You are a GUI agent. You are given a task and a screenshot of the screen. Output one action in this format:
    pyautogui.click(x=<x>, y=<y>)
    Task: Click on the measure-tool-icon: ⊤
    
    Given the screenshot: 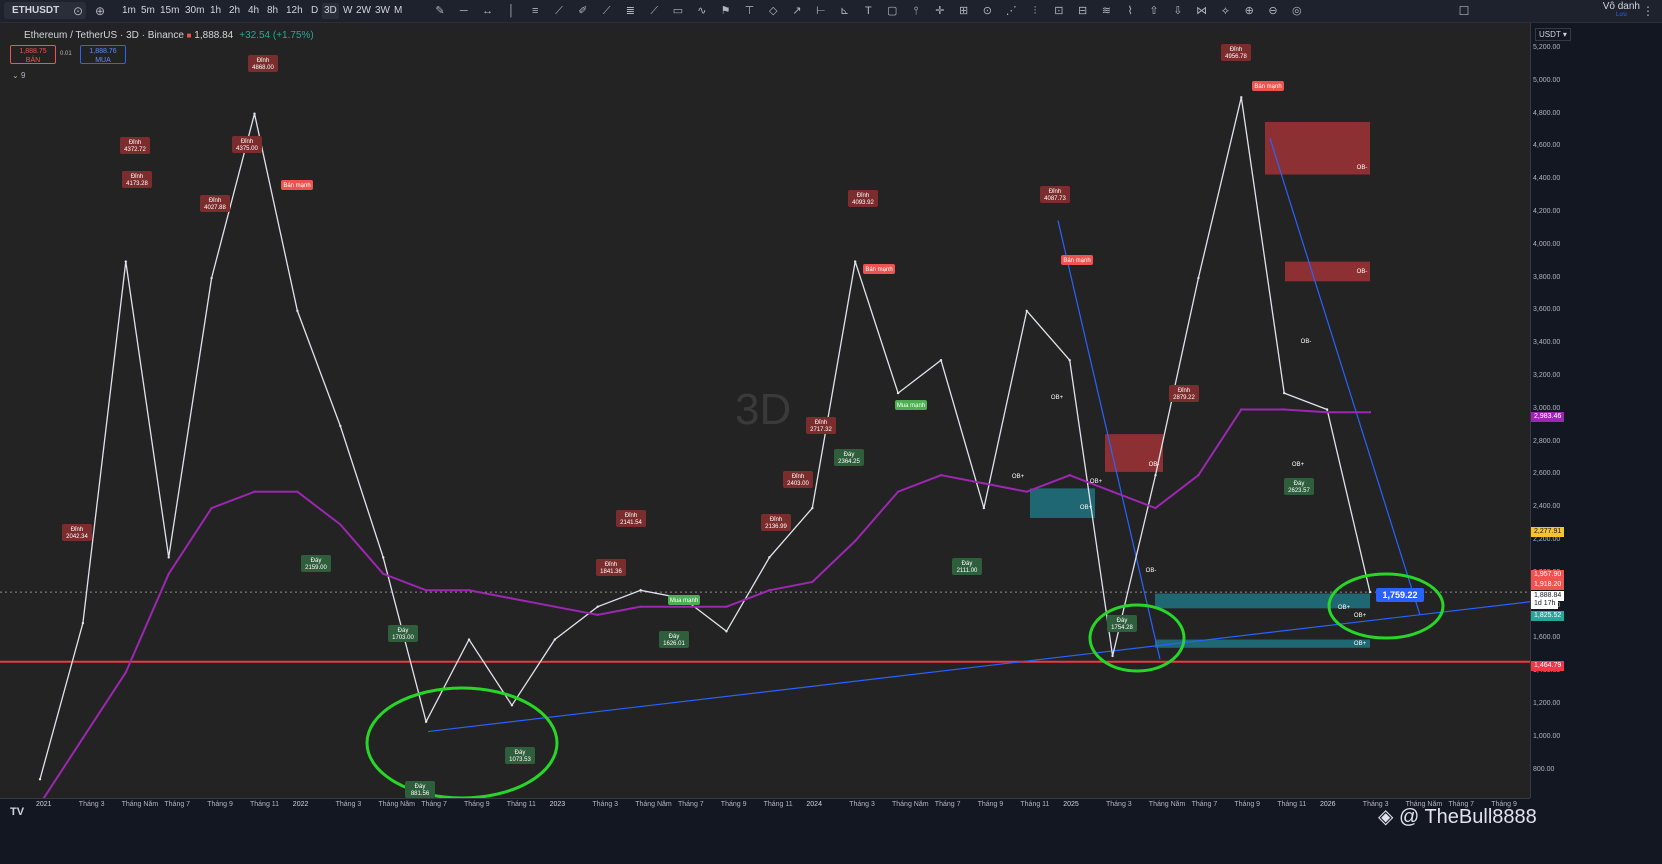 What is the action you would take?
    pyautogui.click(x=749, y=11)
    